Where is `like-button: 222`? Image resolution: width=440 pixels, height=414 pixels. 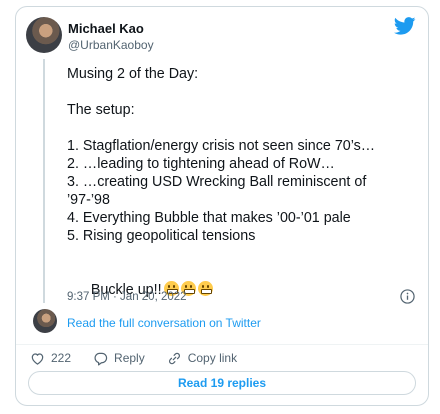 like-button: 222 is located at coordinates (50, 358).